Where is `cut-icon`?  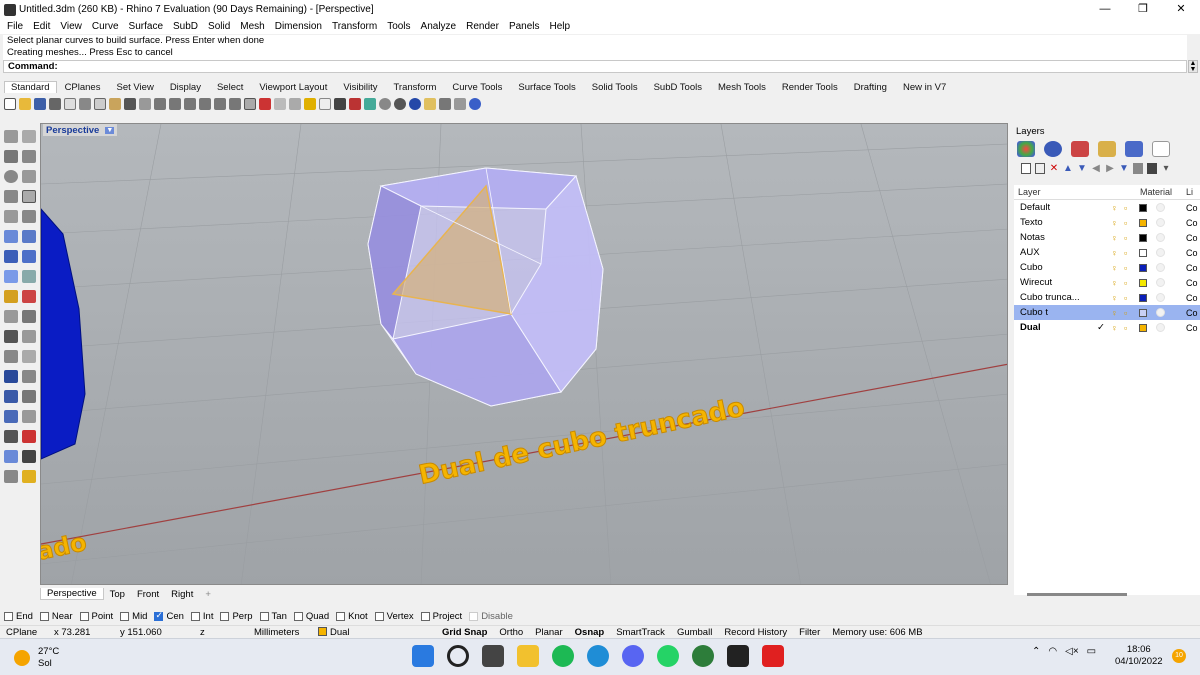
cut-icon is located at coordinates (85, 104).